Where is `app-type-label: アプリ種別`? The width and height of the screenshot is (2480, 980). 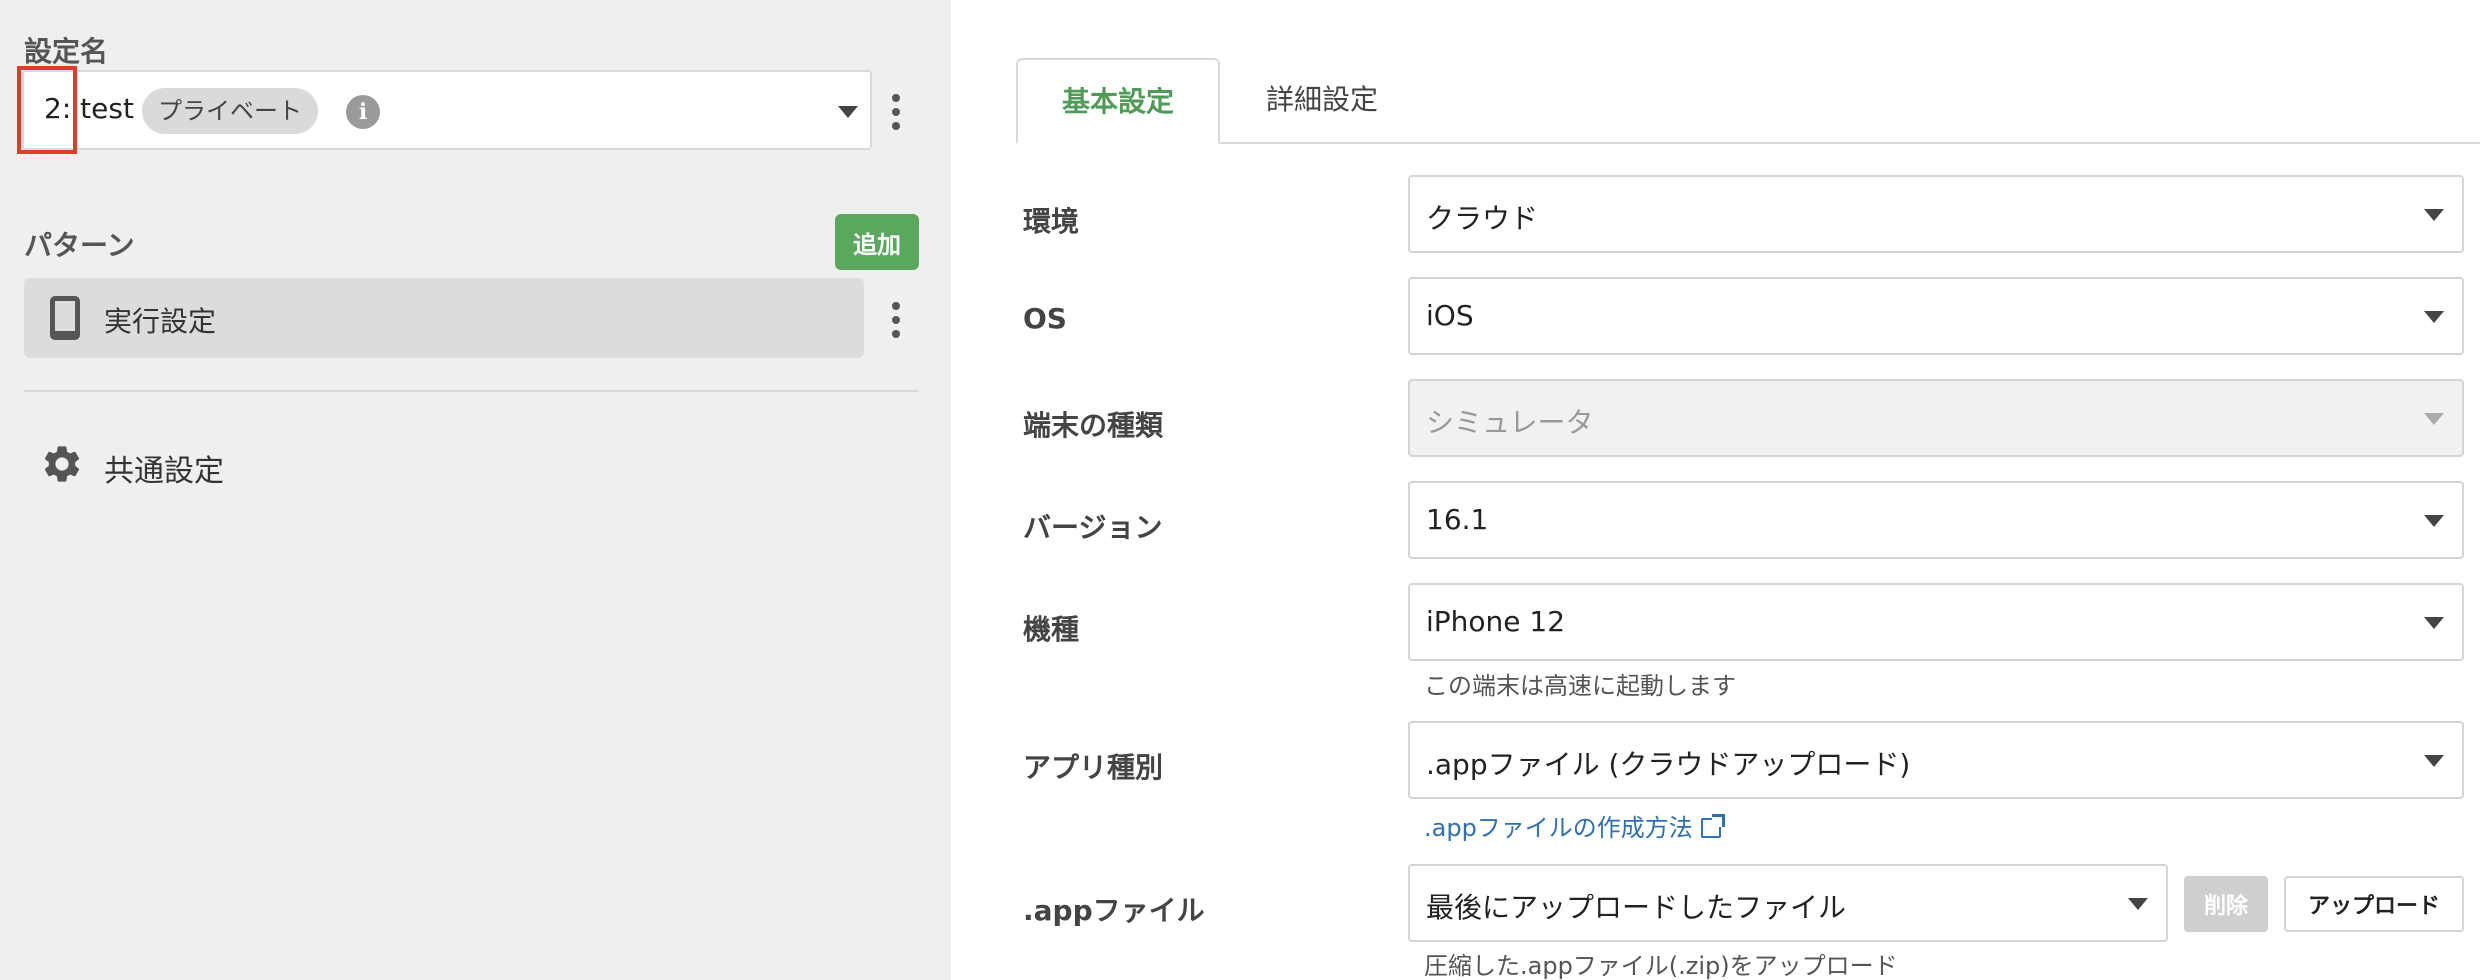
app-type-label: アプリ種別 is located at coordinates (1093, 767).